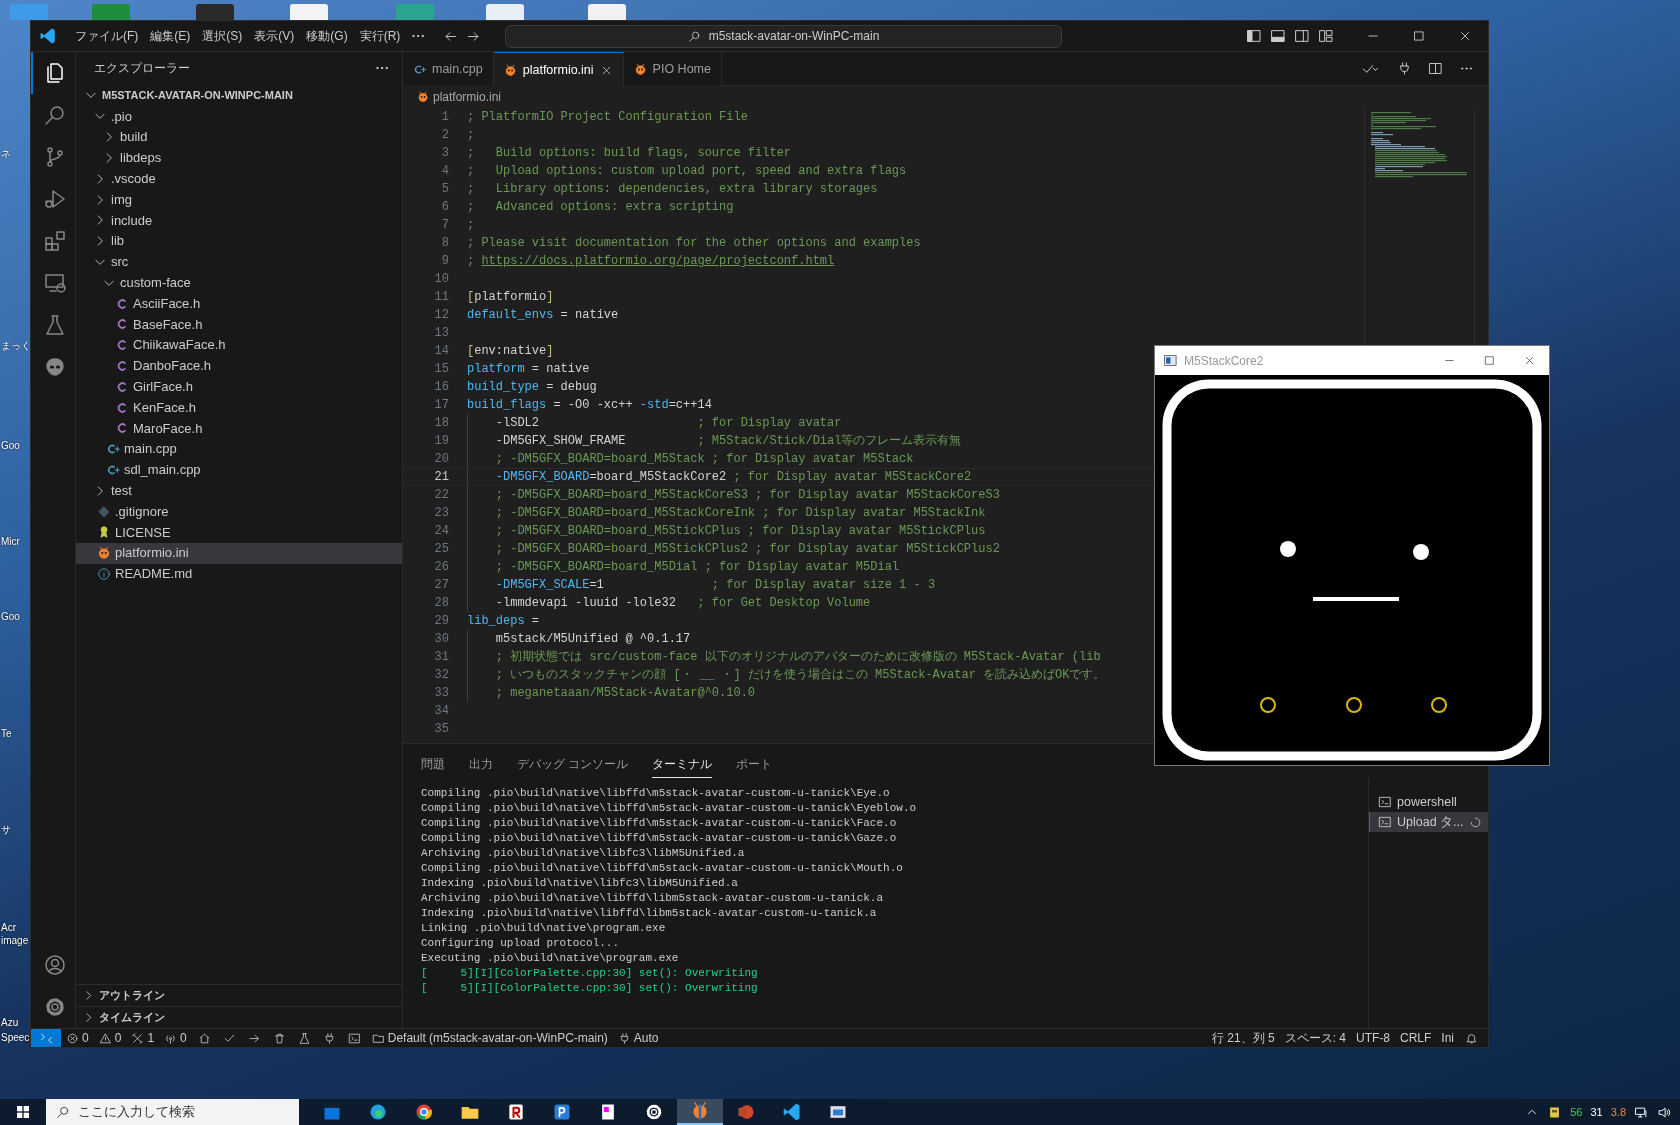  Describe the element at coordinates (1465, 36) in the screenshot. I see `close-icon` at that location.